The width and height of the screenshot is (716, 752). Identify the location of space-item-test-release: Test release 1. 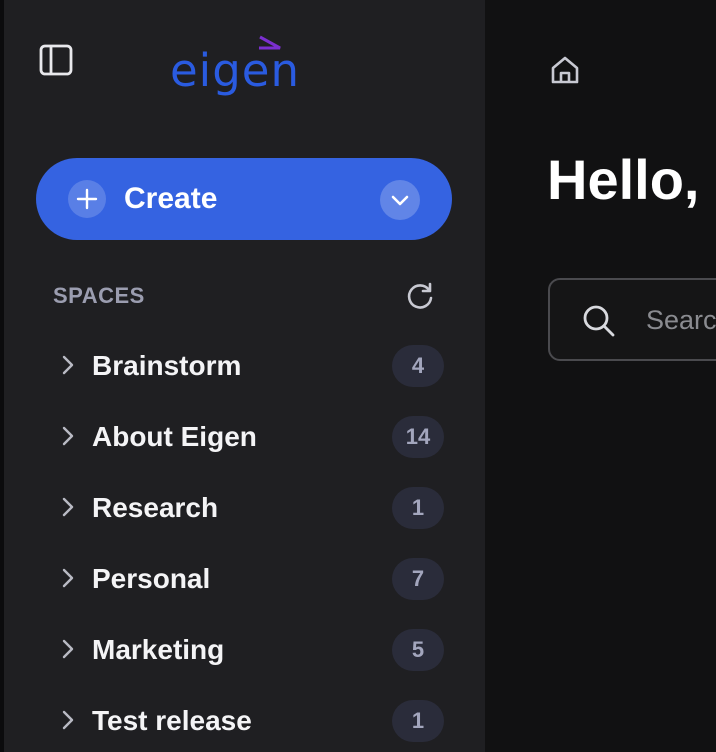
(244, 718).